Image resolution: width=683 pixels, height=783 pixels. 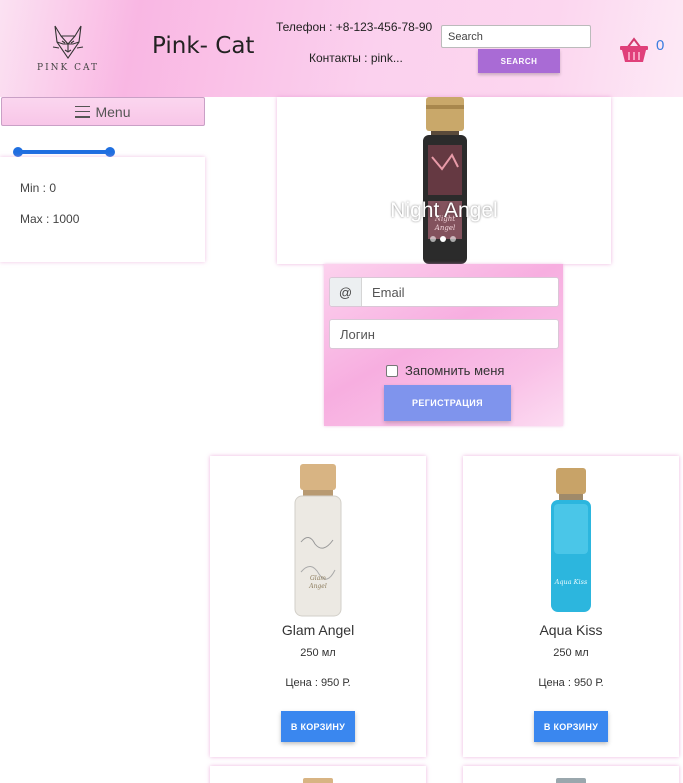 What do you see at coordinates (634, 50) in the screenshot?
I see `basket-icon` at bounding box center [634, 50].